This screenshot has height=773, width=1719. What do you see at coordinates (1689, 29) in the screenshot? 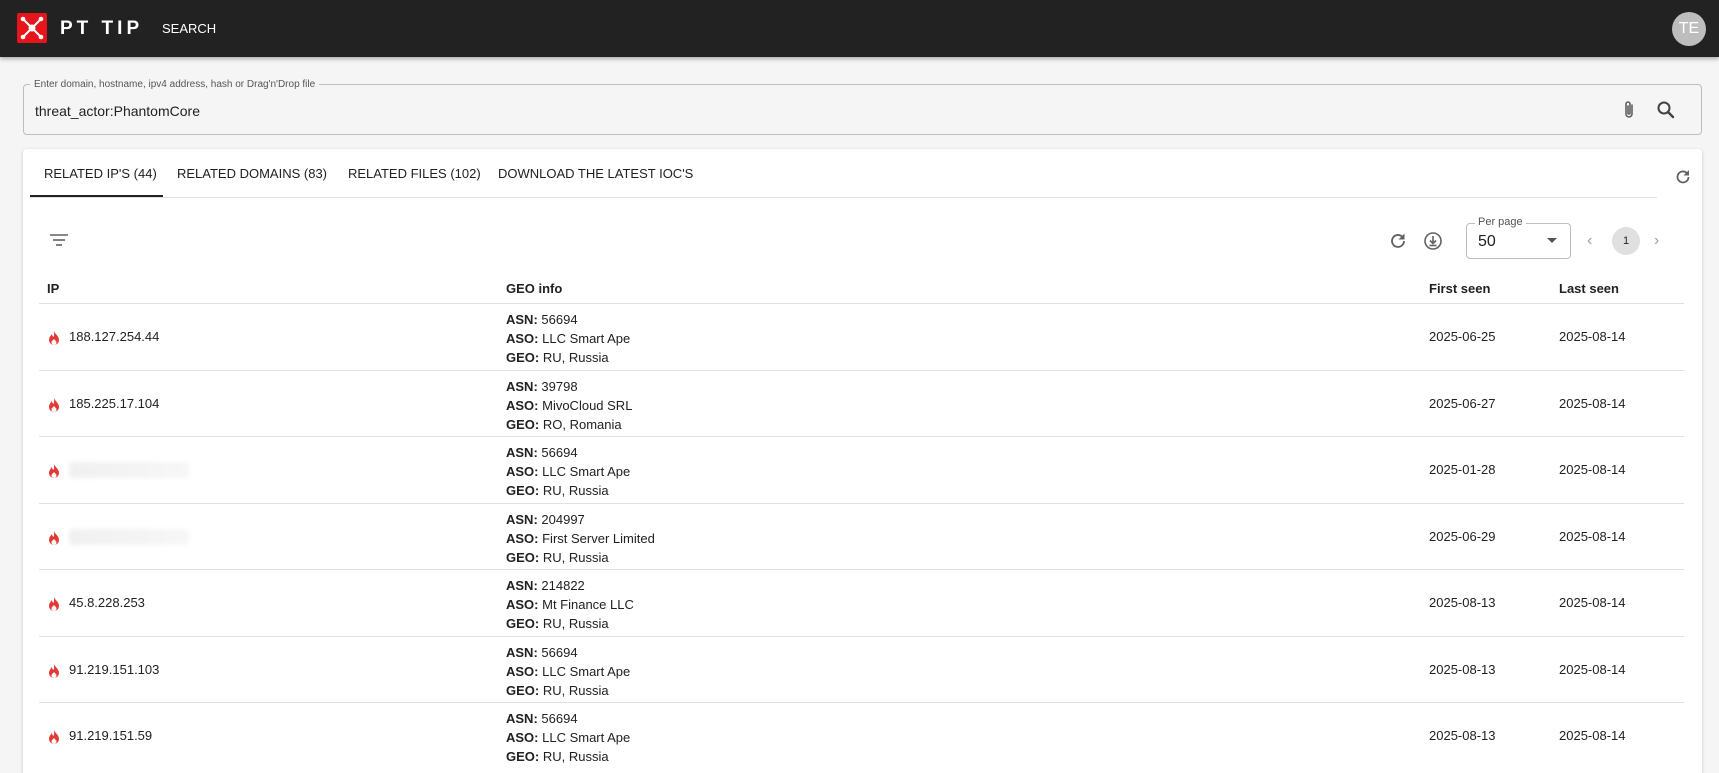
I see `user-avatar: TE` at bounding box center [1689, 29].